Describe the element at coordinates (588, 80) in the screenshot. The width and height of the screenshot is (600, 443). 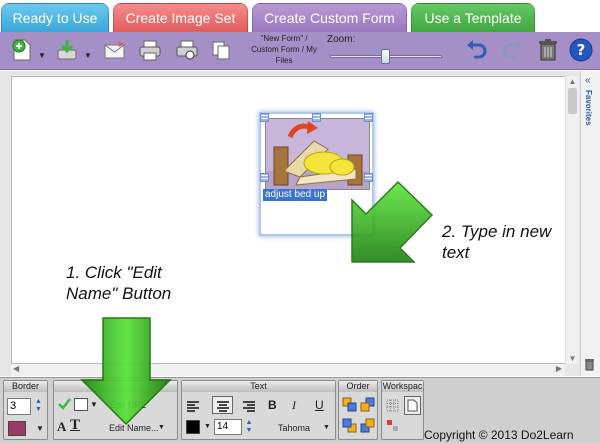
I see `favorites-collapse-icon: «` at that location.